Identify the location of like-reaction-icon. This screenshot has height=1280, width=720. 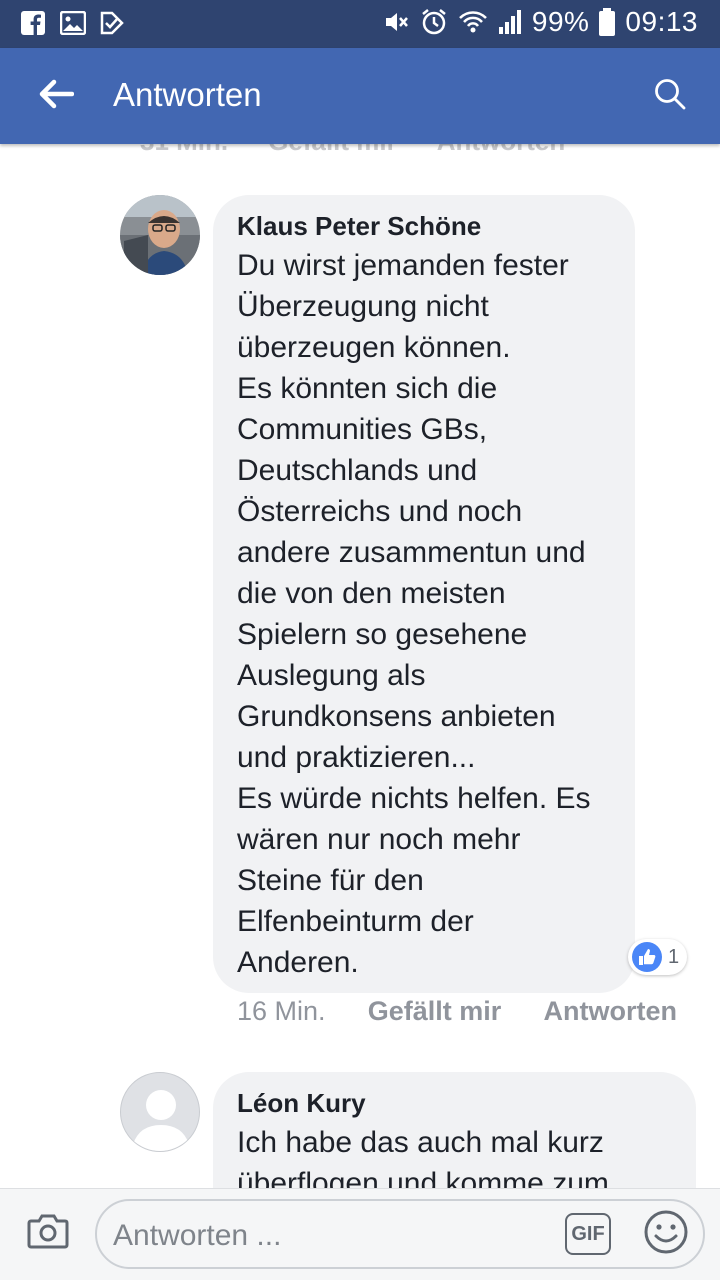
(647, 957).